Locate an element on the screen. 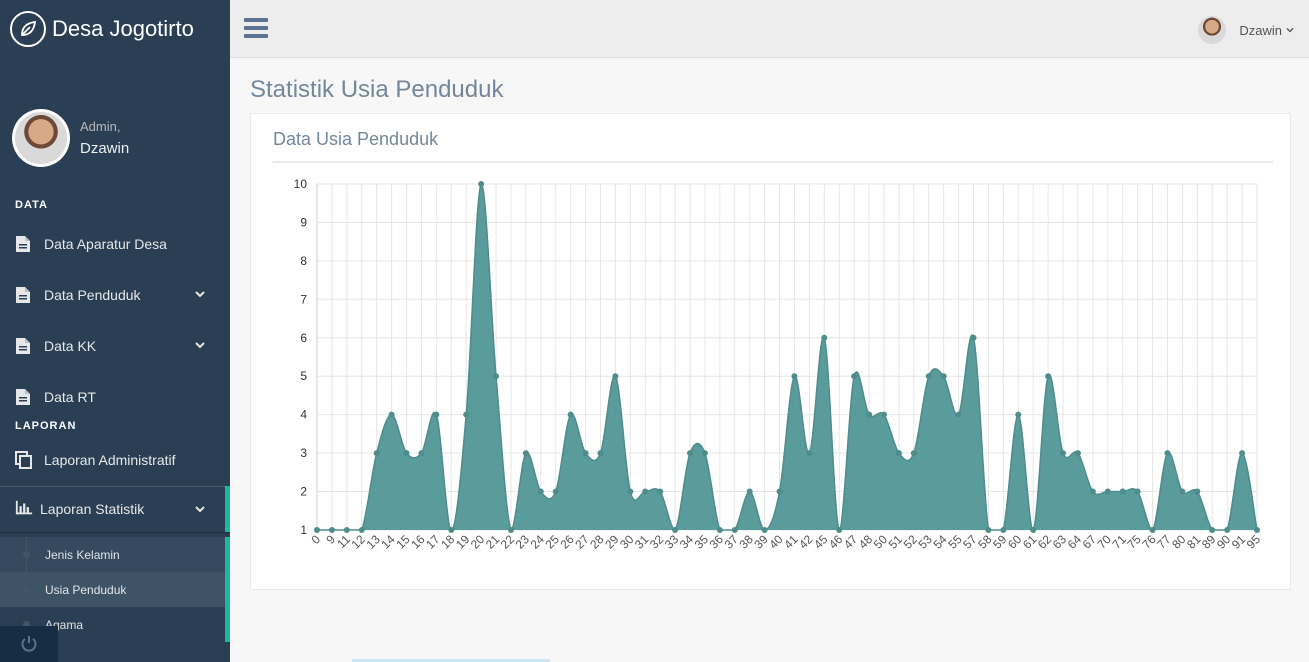 The width and height of the screenshot is (1309, 662). y-tick-label: 3 is located at coordinates (303, 453).